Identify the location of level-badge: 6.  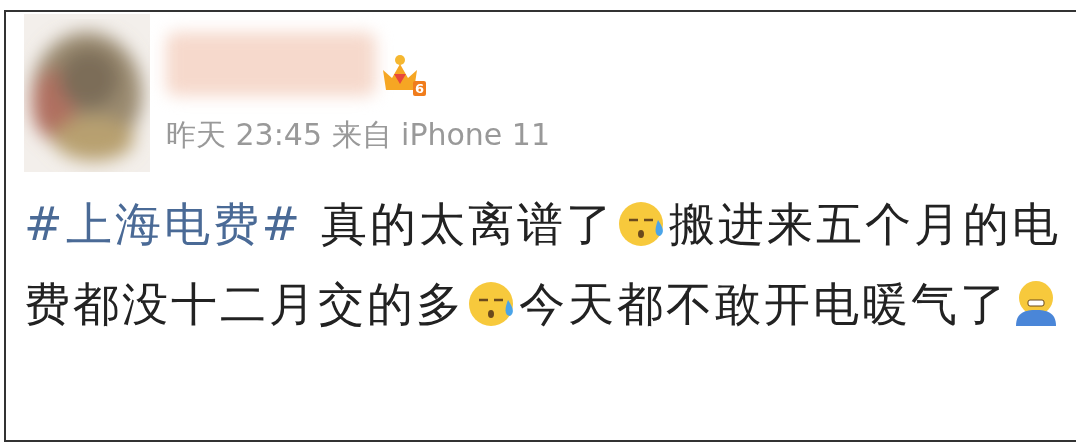
(419, 88).